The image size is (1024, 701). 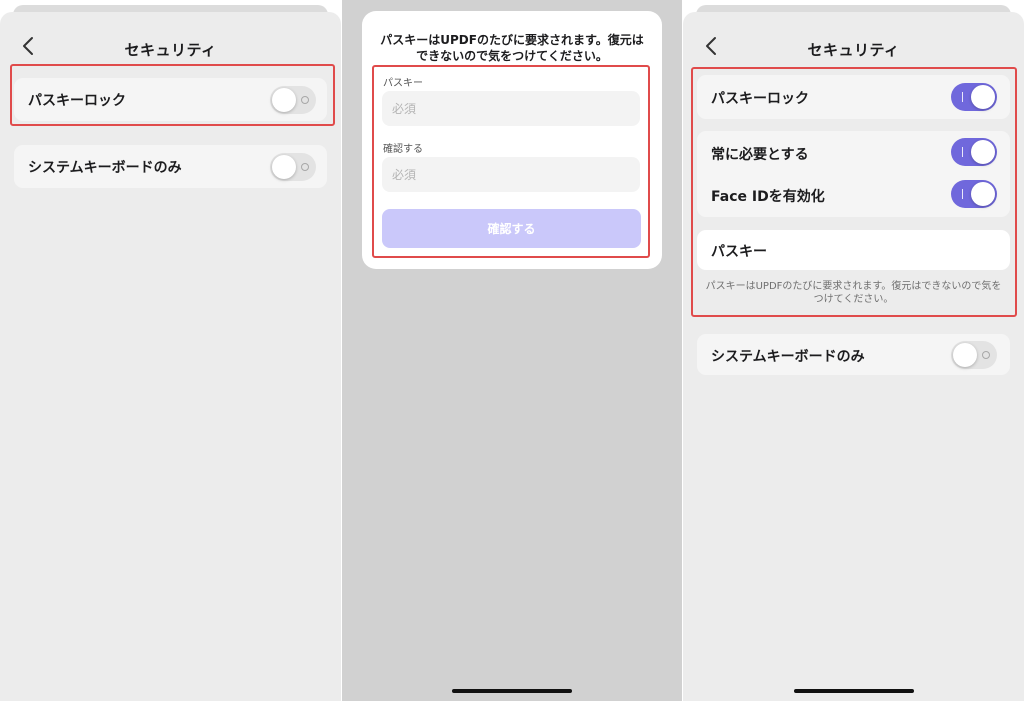 I want to click on passkey-item: パスキー, so click(x=853, y=250).